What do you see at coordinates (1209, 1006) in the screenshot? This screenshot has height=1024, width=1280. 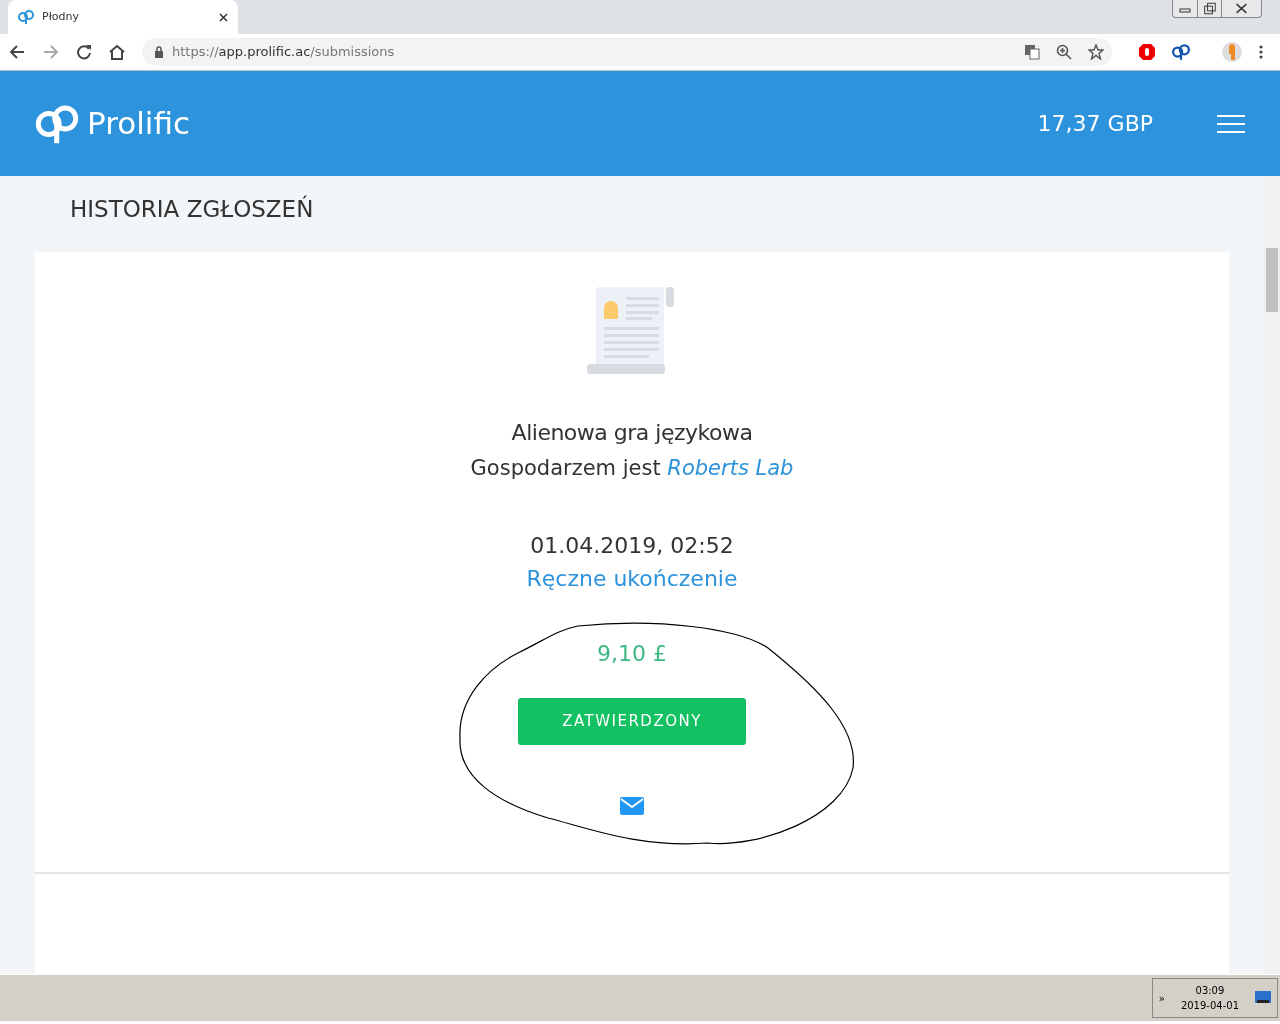 I see `clock-date: 2019-04-01` at bounding box center [1209, 1006].